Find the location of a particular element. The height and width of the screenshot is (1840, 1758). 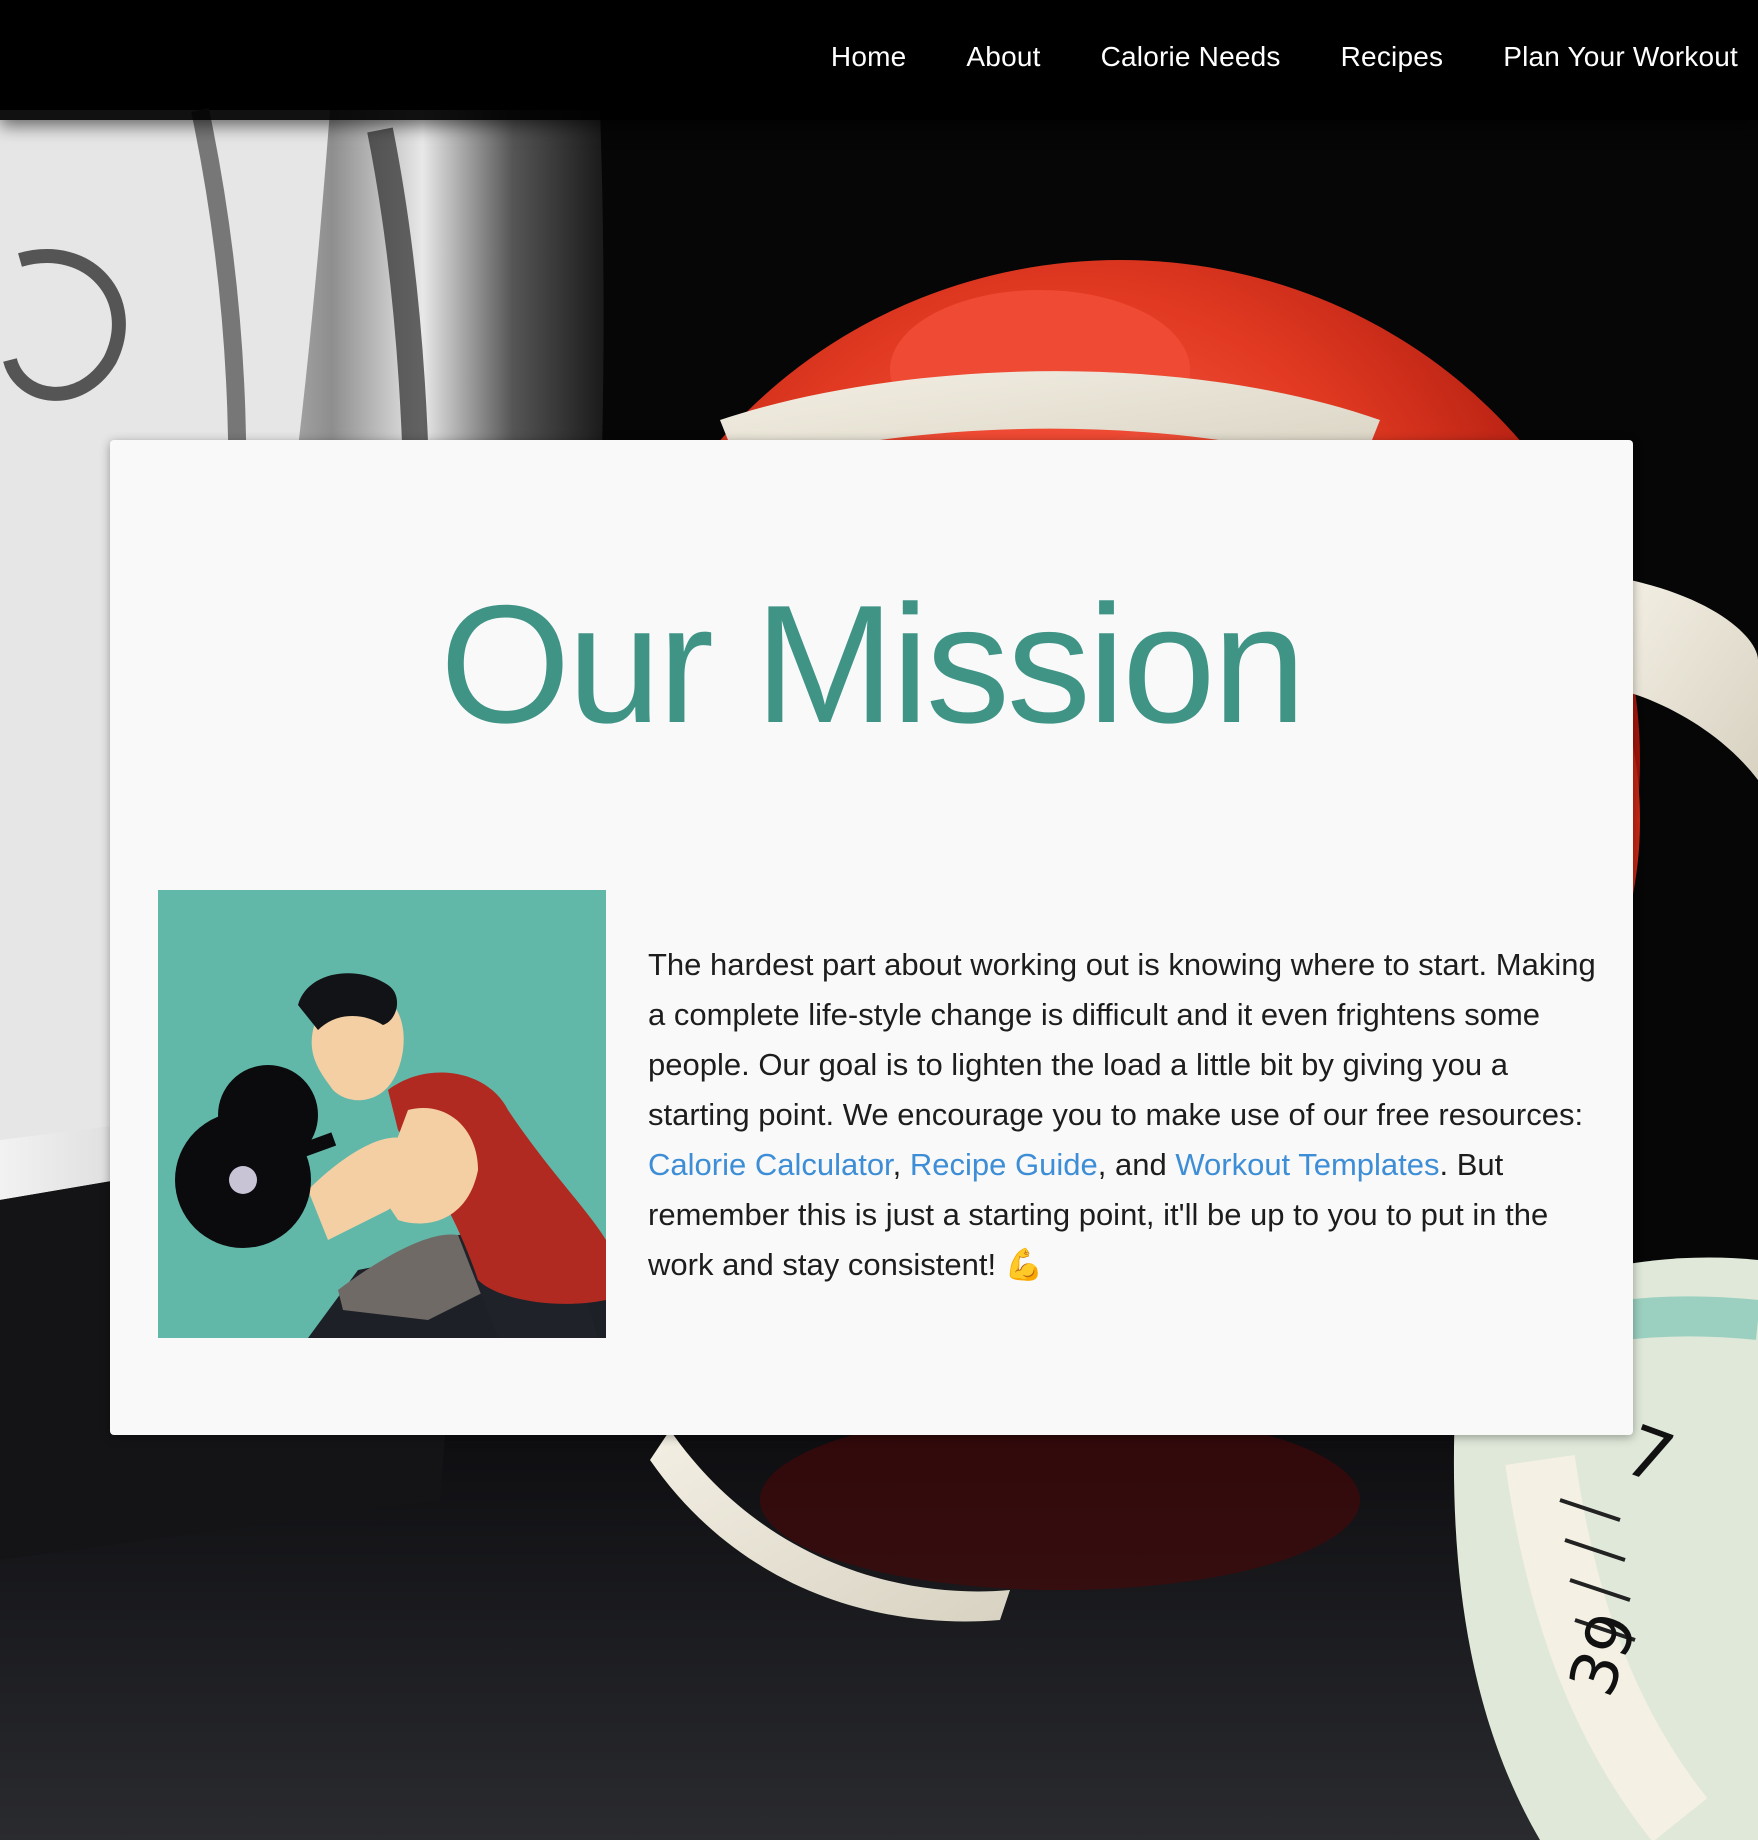

calorie-calculator-link: Calorie Calculator is located at coordinates (770, 1164).